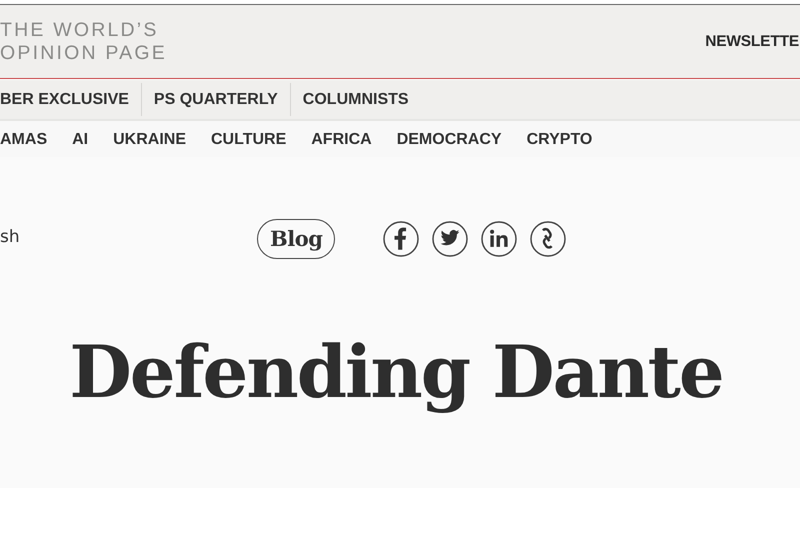  Describe the element at coordinates (401, 239) in the screenshot. I see `facebook-icon` at that location.